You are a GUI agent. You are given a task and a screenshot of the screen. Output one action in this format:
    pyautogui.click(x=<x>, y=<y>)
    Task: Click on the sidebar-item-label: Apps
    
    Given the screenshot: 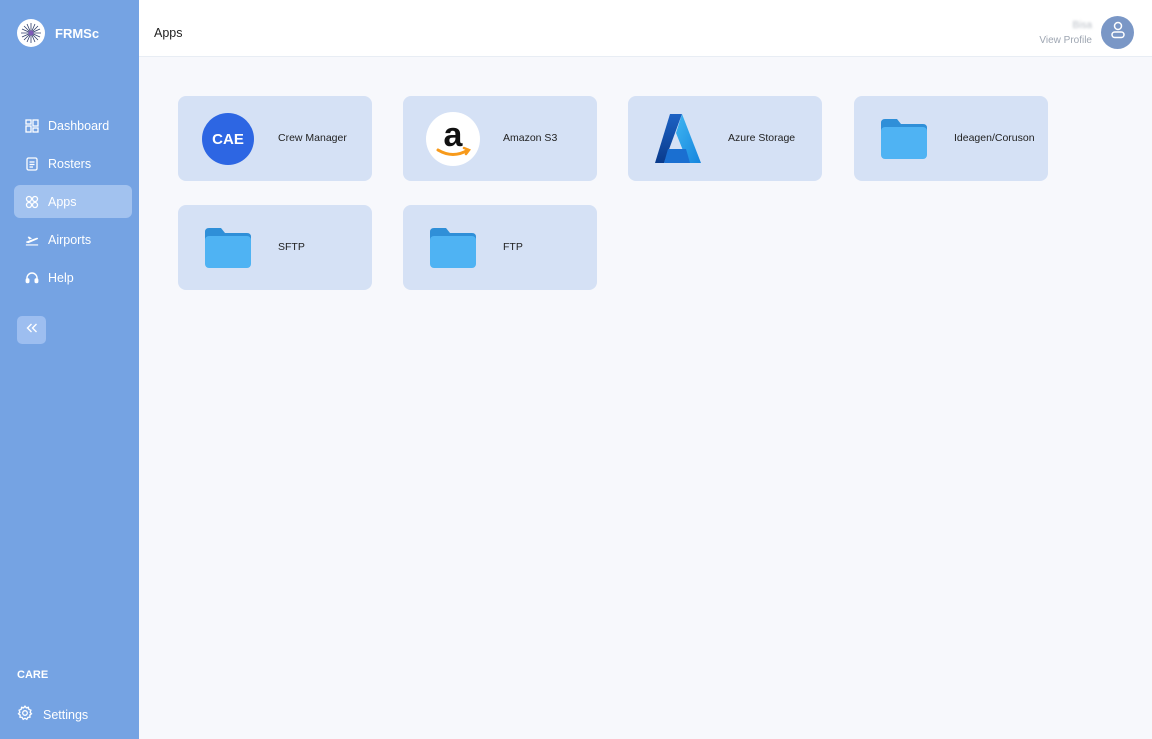 What is the action you would take?
    pyautogui.click(x=62, y=201)
    